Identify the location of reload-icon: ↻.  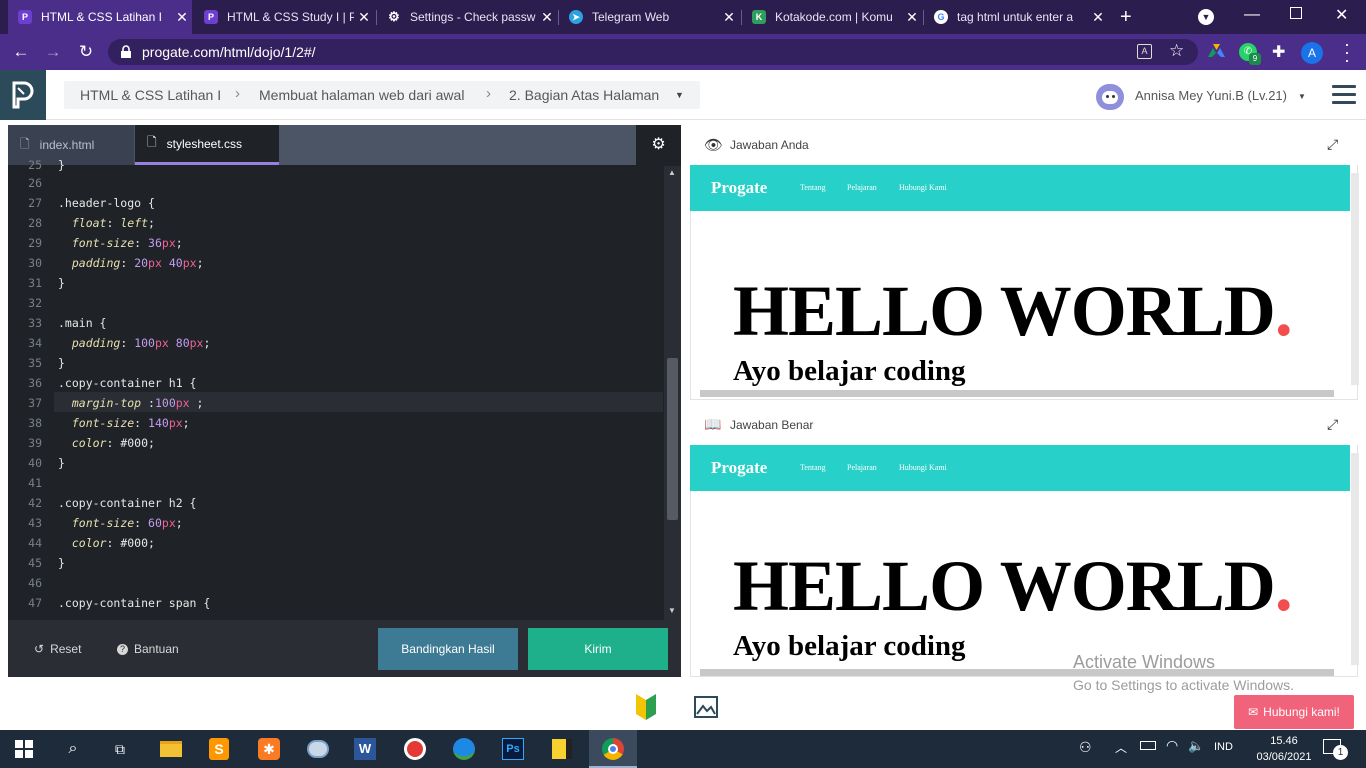
(86, 52).